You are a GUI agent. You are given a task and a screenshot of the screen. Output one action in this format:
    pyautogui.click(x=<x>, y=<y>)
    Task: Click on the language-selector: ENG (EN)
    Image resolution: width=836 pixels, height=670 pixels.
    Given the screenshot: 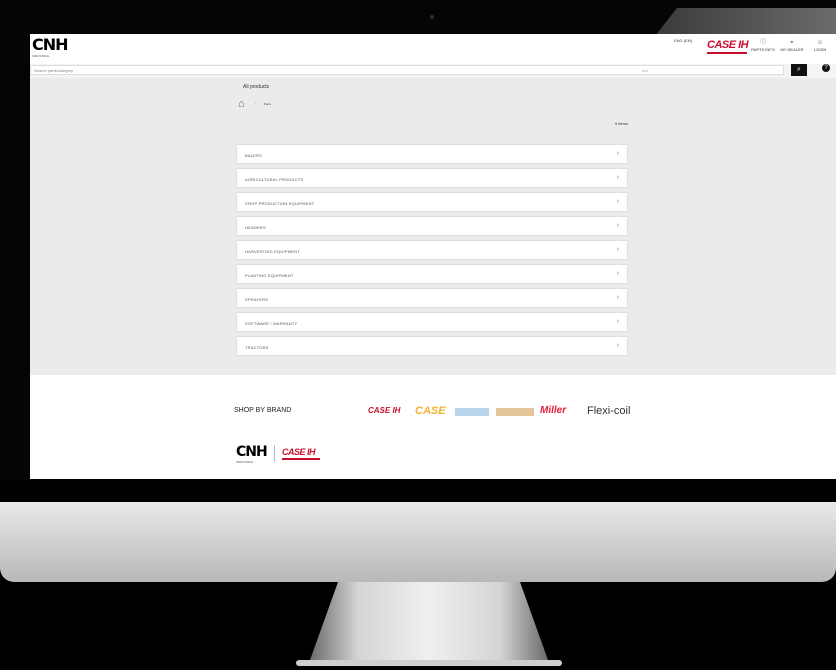 What is the action you would take?
    pyautogui.click(x=683, y=40)
    